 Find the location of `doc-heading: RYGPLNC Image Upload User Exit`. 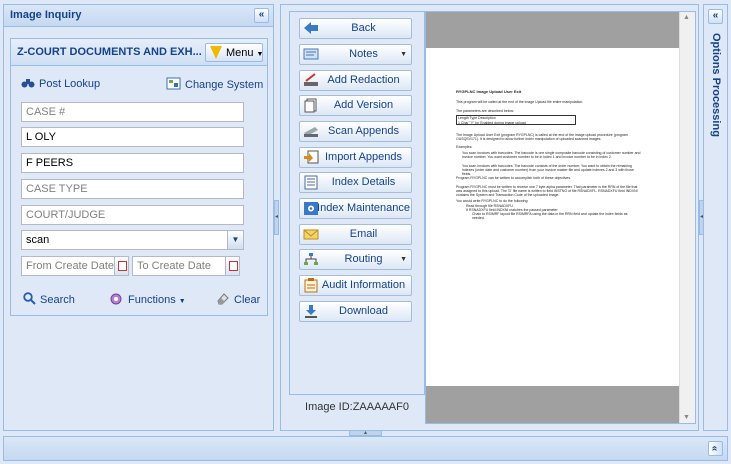

doc-heading: RYGPLNC Image Upload User Exit is located at coordinates (489, 91).